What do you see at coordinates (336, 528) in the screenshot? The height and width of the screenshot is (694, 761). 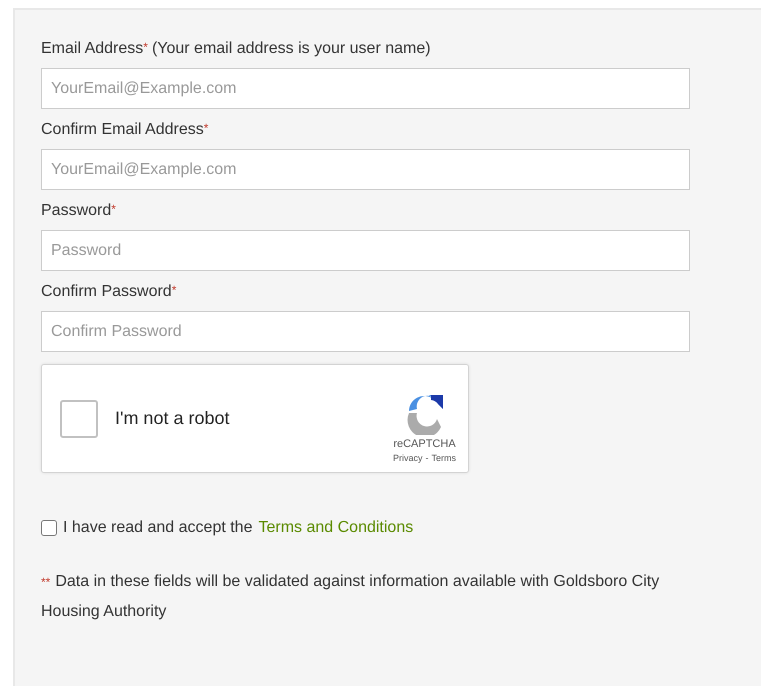 I see `terms-link: Terms and Conditions` at bounding box center [336, 528].